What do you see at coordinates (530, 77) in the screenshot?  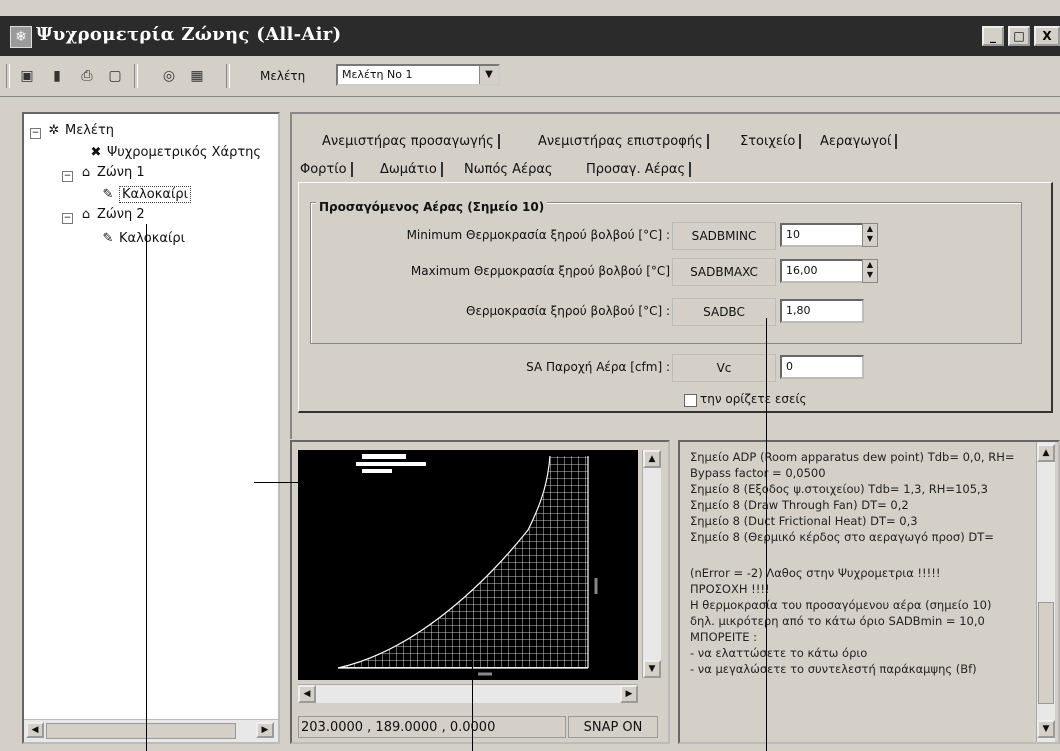 I see `toolbar: ▣ ▮ ⎙ ▢ ◎ ▦ Μελέτη Μελέτη Νο 1 ▼` at bounding box center [530, 77].